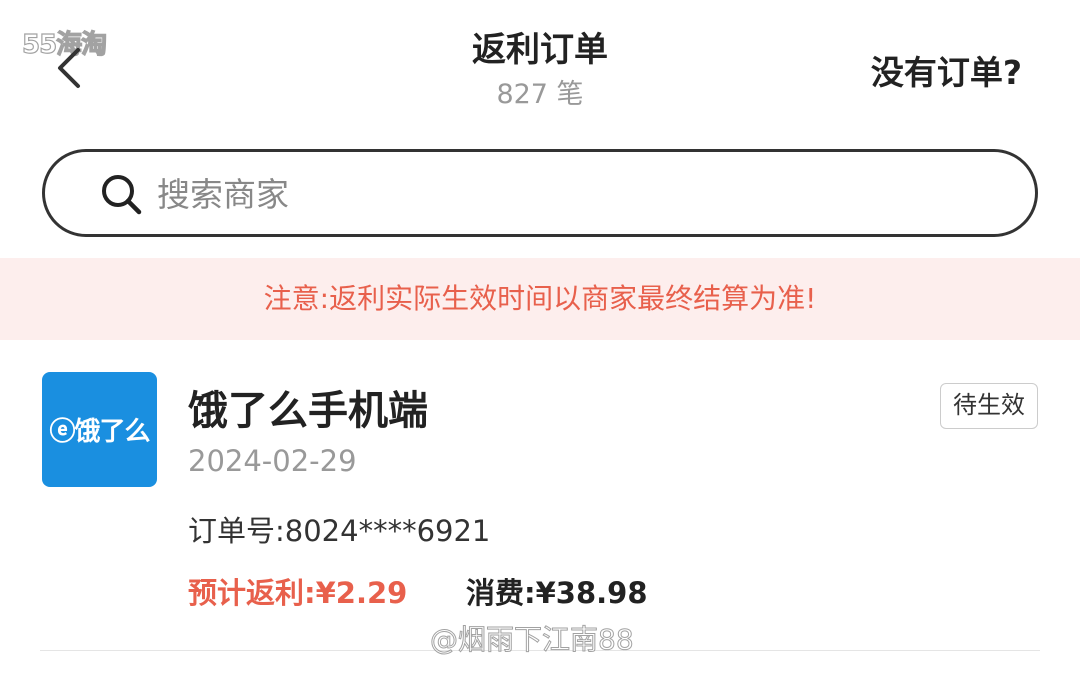  Describe the element at coordinates (298, 593) in the screenshot. I see `expected-rebate: 预计返利:¥2.29` at that location.